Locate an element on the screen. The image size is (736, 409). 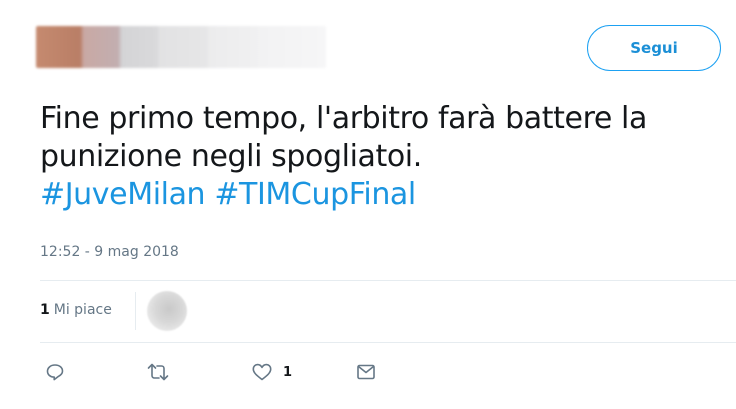
stats-separator is located at coordinates (135, 311).